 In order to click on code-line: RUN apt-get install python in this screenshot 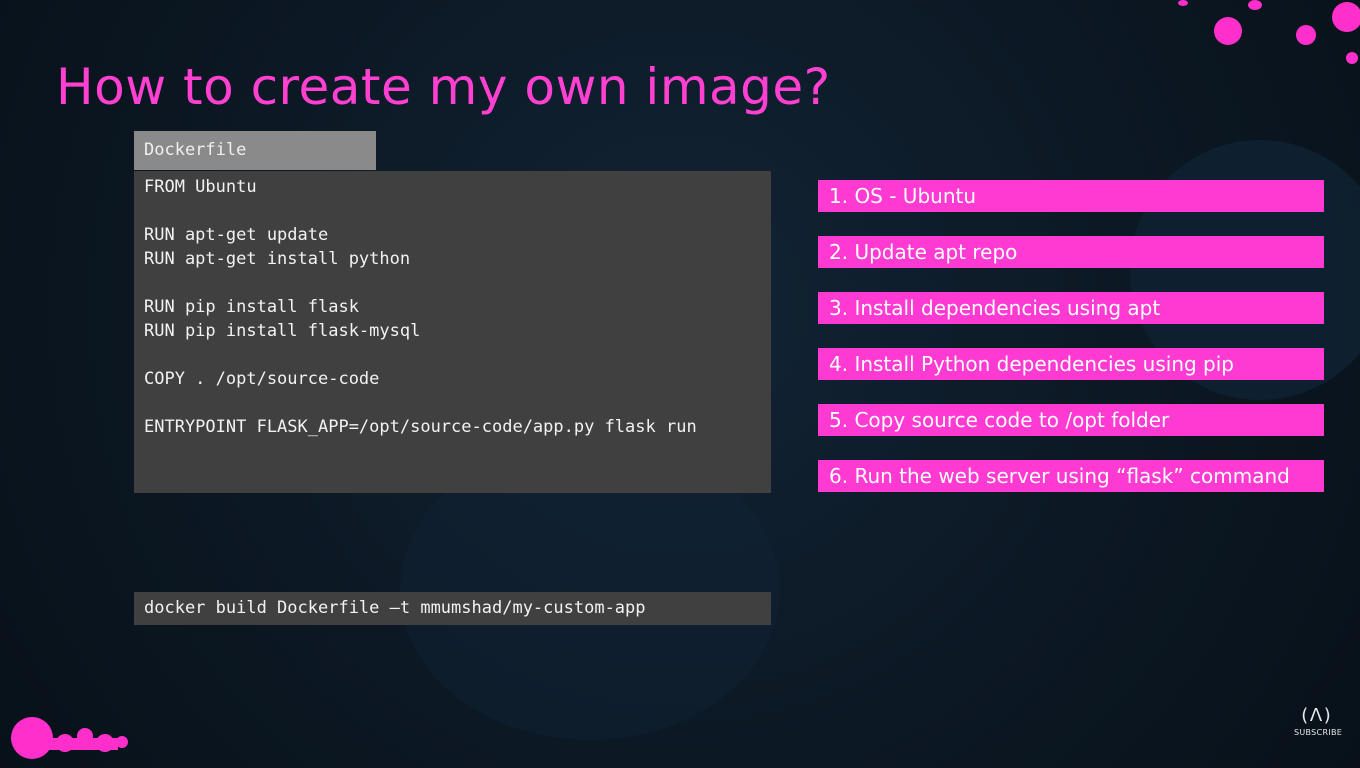, I will do `click(277, 259)`.